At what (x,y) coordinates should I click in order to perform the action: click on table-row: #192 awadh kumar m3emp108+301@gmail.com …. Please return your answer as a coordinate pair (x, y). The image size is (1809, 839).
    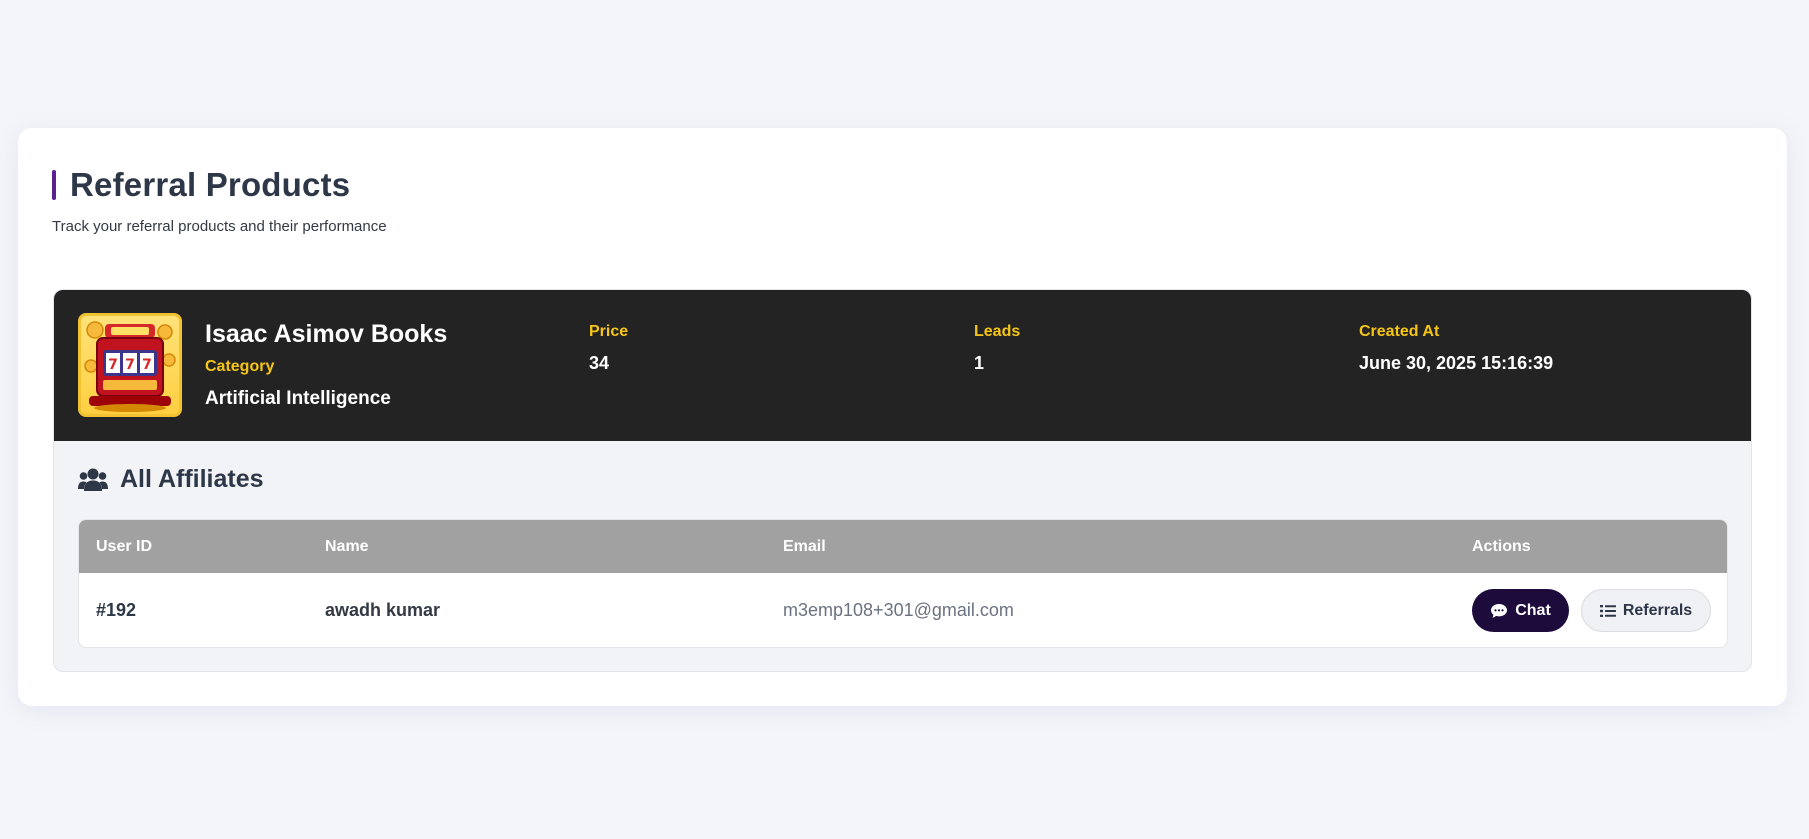
    Looking at the image, I should click on (903, 610).